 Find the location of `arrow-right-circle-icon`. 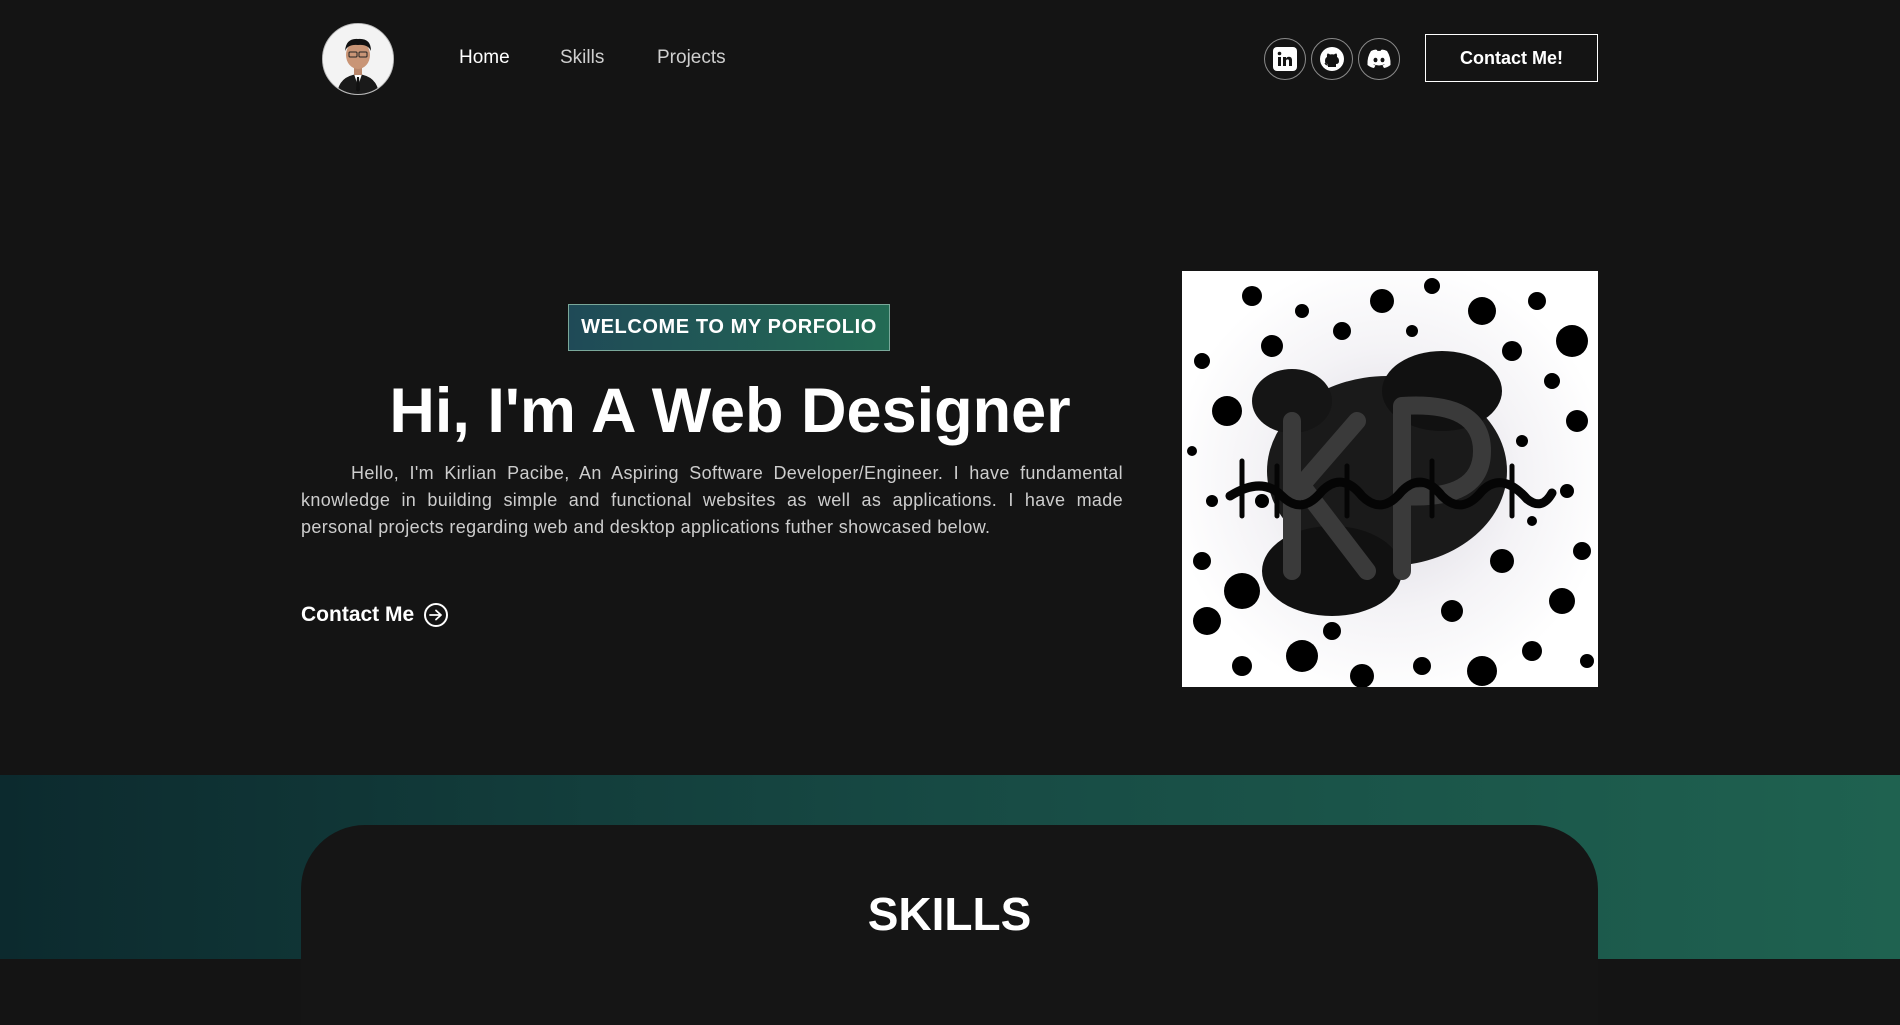

arrow-right-circle-icon is located at coordinates (436, 615).